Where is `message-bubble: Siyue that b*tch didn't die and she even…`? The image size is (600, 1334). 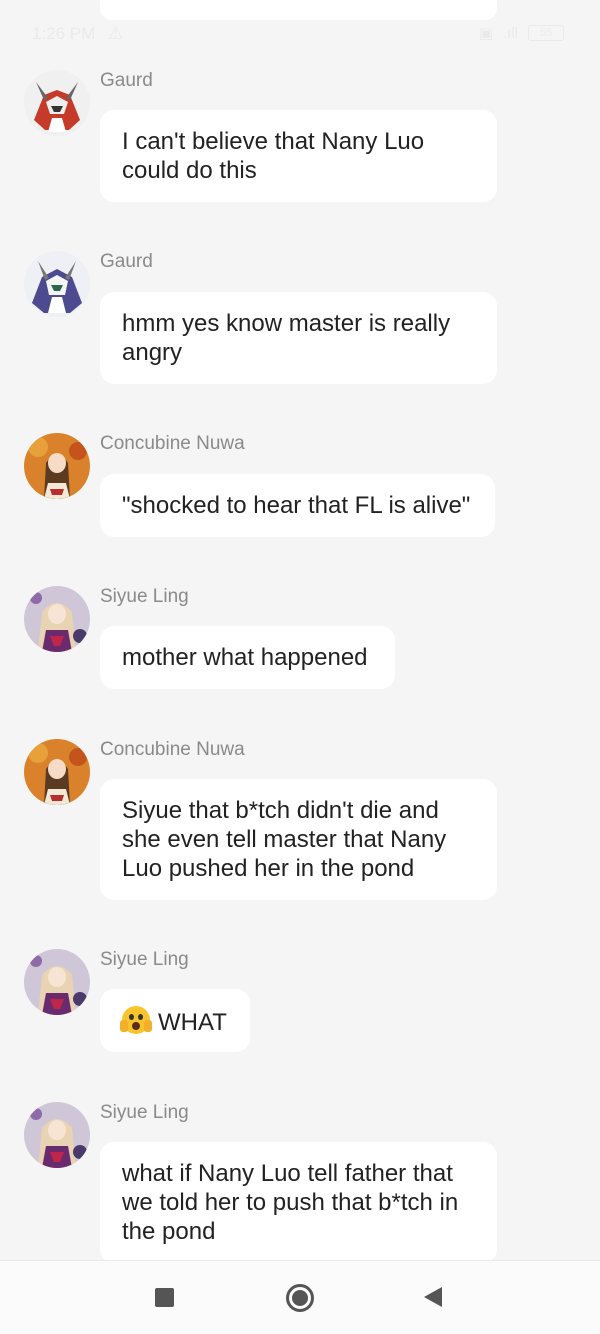 message-bubble: Siyue that b*tch didn't die and she even… is located at coordinates (298, 839).